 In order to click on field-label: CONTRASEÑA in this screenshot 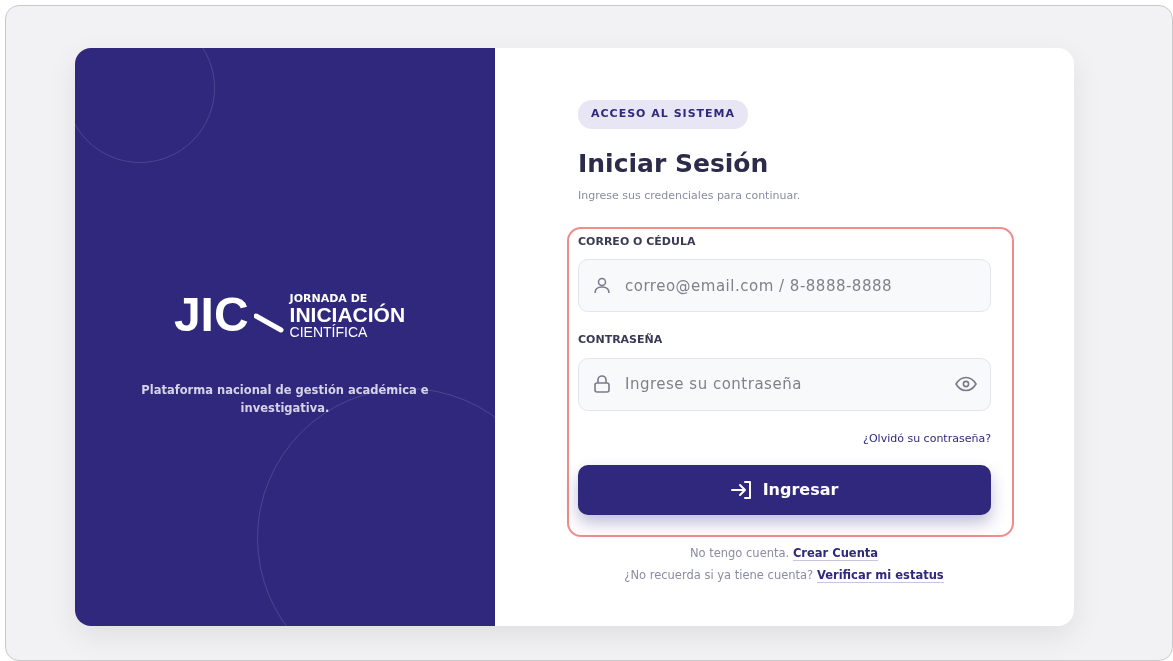, I will do `click(621, 340)`.